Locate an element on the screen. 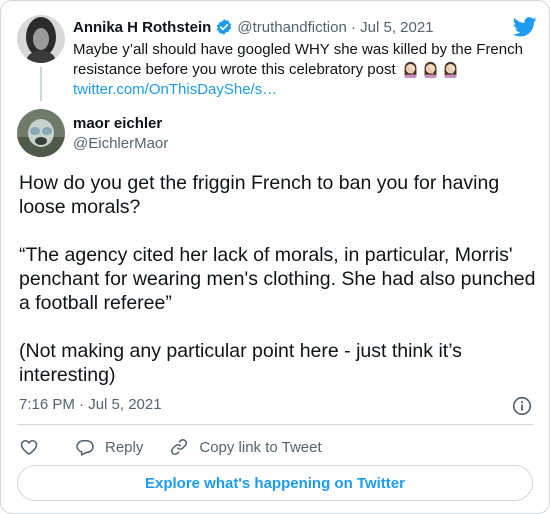 This screenshot has width=550, height=514. emoji-group is located at coordinates (430, 69).